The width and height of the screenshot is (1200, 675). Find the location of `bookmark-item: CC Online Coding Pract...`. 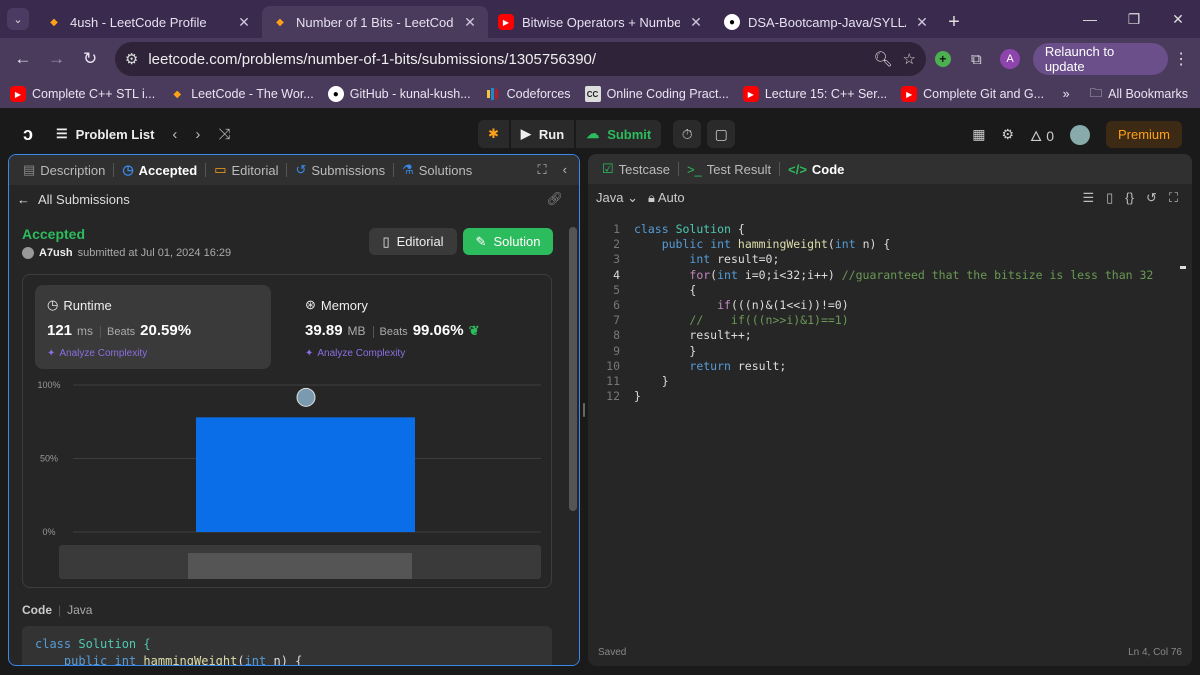

bookmark-item: CC Online Coding Pract... is located at coordinates (656, 94).